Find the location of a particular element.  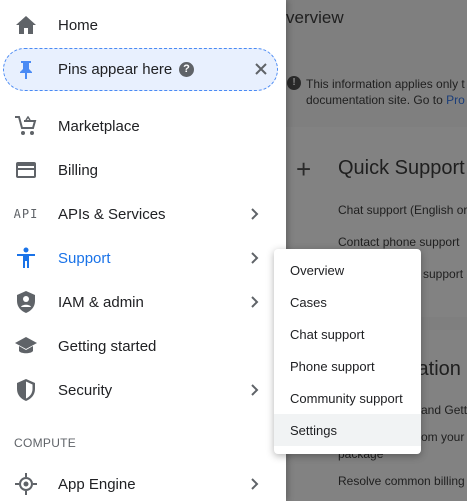

sidebar-item-label: Support is located at coordinates (84, 258).